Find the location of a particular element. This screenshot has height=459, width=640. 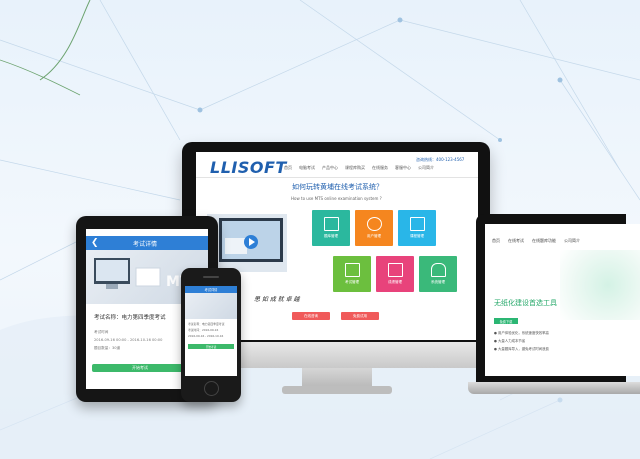

tile-user-management: 用户管理 is located at coordinates (374, 228).